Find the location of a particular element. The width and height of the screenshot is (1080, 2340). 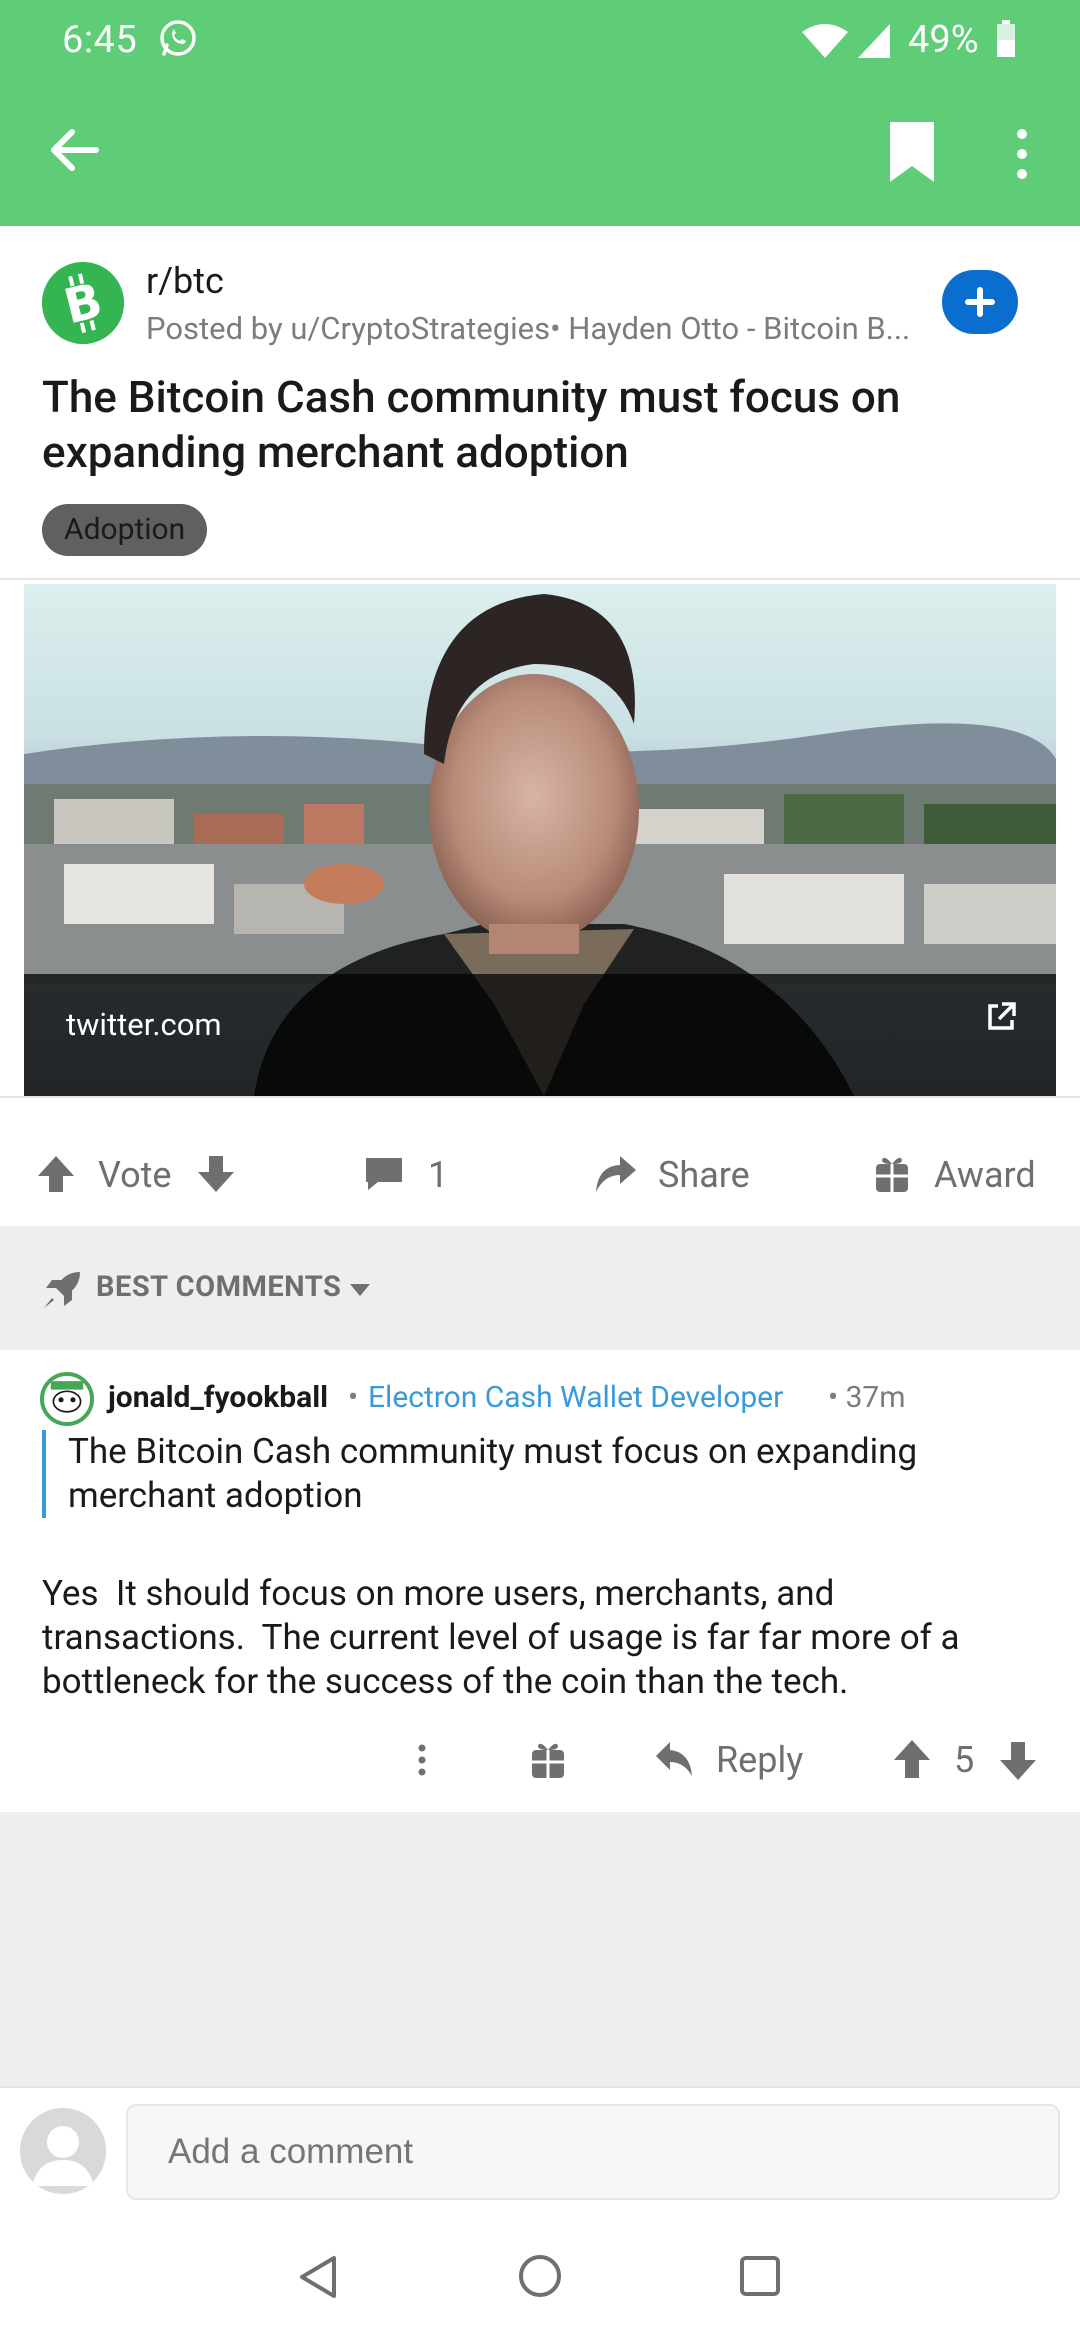

nav-recents-icon is located at coordinates (760, 2276).